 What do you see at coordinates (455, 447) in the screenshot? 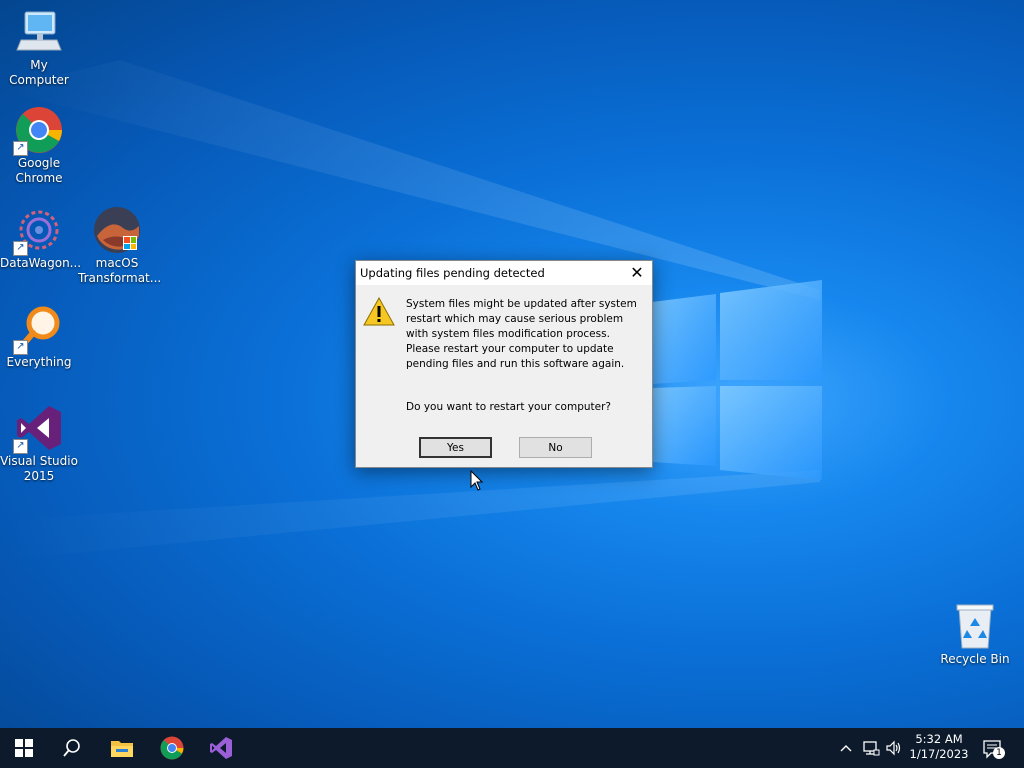
I see `yes-button: Yes` at bounding box center [455, 447].